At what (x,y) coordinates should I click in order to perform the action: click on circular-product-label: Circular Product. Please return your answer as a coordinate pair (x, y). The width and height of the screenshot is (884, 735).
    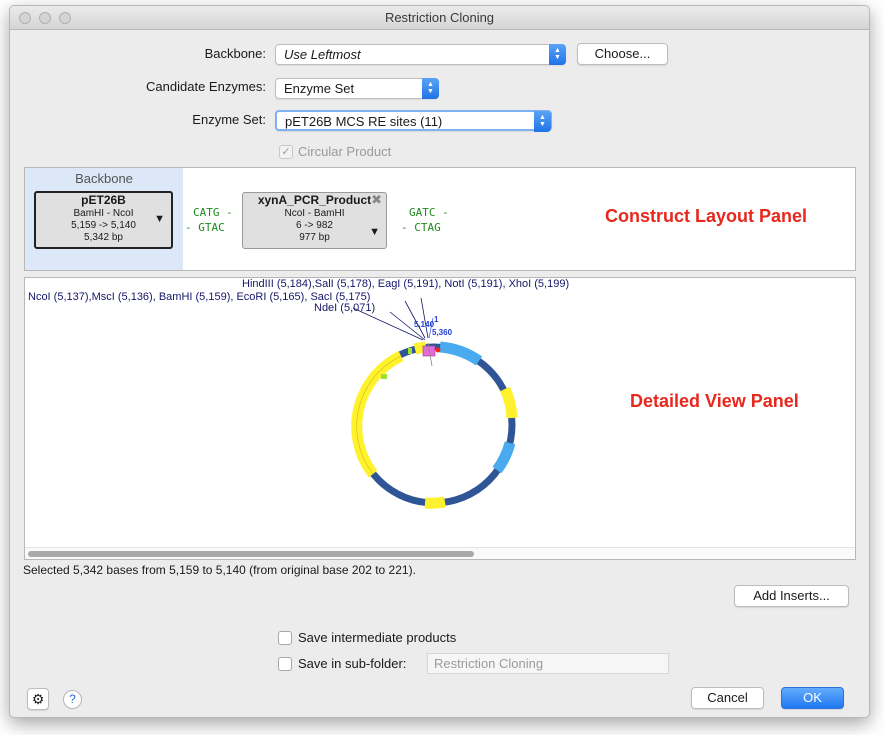
    Looking at the image, I should click on (345, 151).